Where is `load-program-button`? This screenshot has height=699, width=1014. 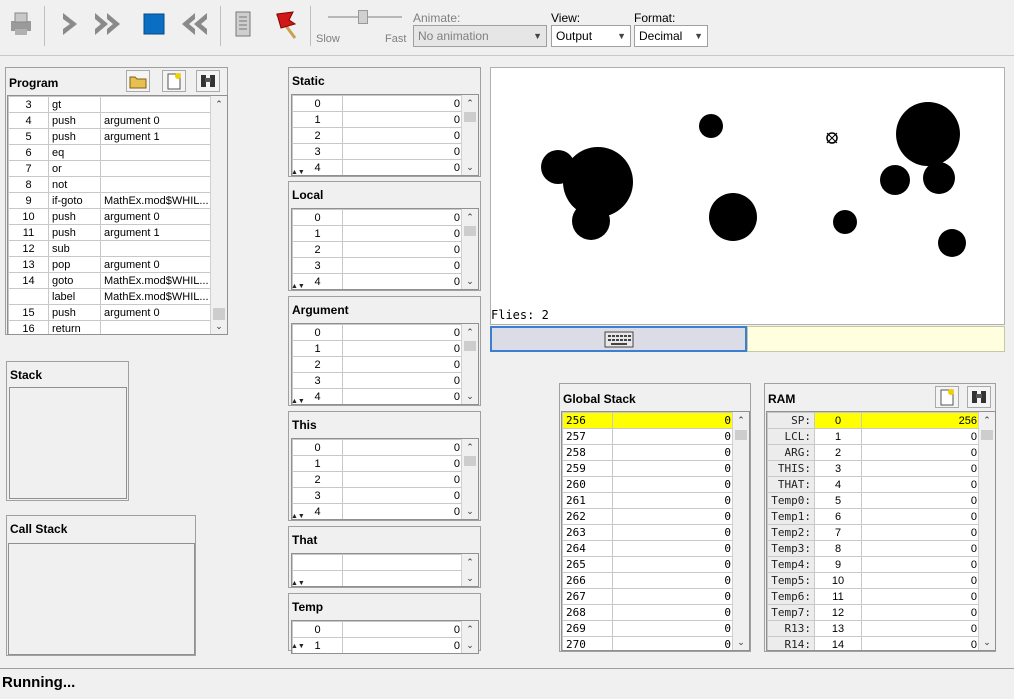 load-program-button is located at coordinates (21, 25).